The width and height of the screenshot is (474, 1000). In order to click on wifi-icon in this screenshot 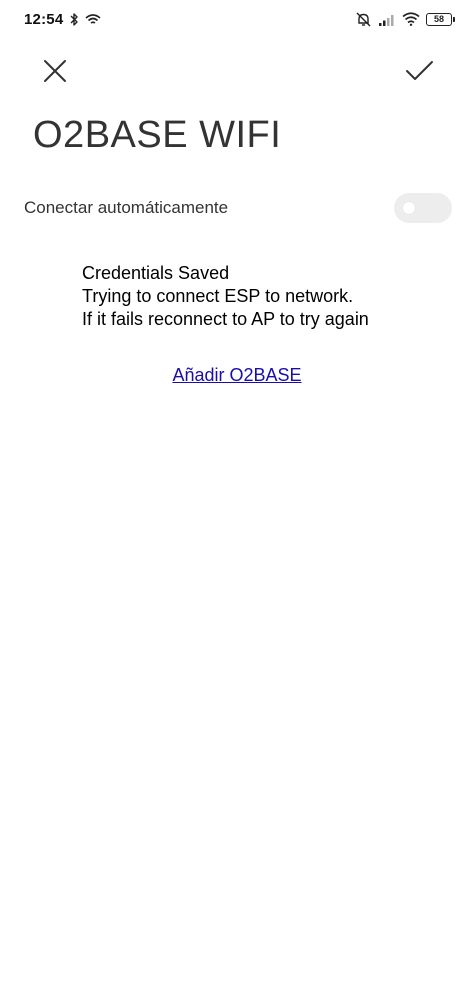, I will do `click(411, 19)`.